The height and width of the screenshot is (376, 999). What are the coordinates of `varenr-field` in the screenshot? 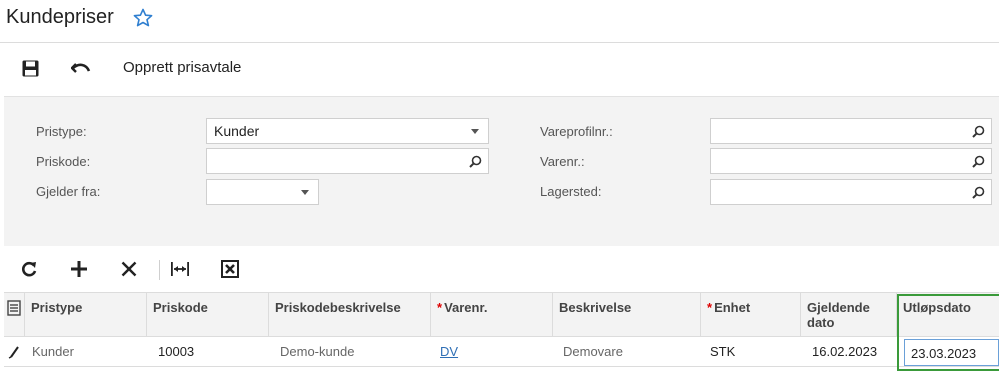 It's located at (851, 161).